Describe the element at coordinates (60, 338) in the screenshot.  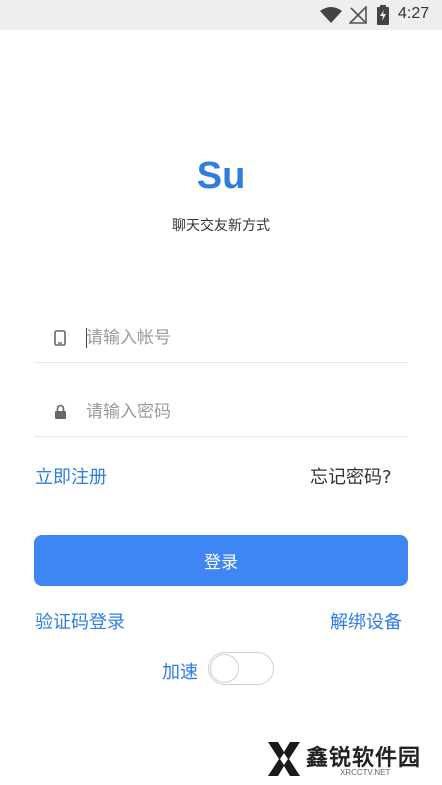
I see `phone-icon` at that location.